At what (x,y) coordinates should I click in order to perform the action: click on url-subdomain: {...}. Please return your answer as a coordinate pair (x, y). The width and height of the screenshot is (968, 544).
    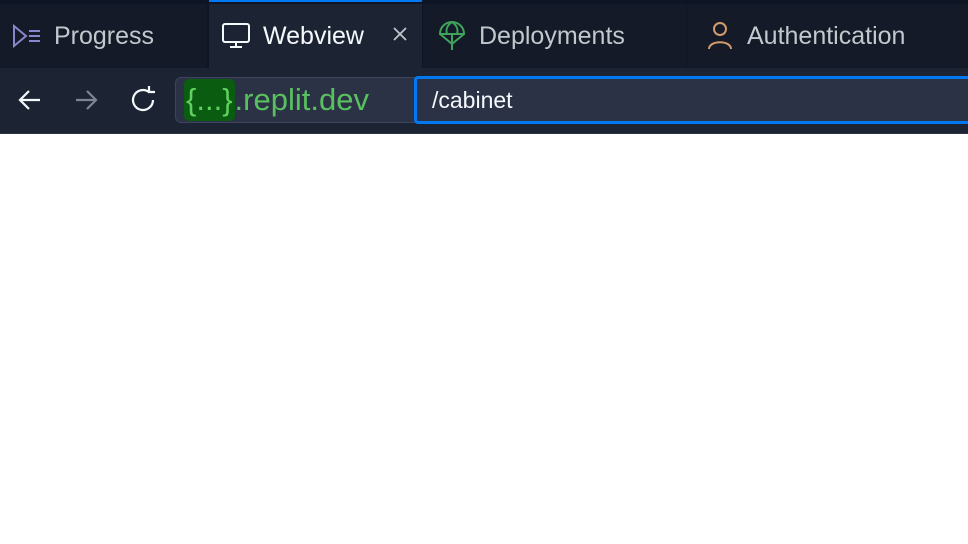
    Looking at the image, I should click on (209, 100).